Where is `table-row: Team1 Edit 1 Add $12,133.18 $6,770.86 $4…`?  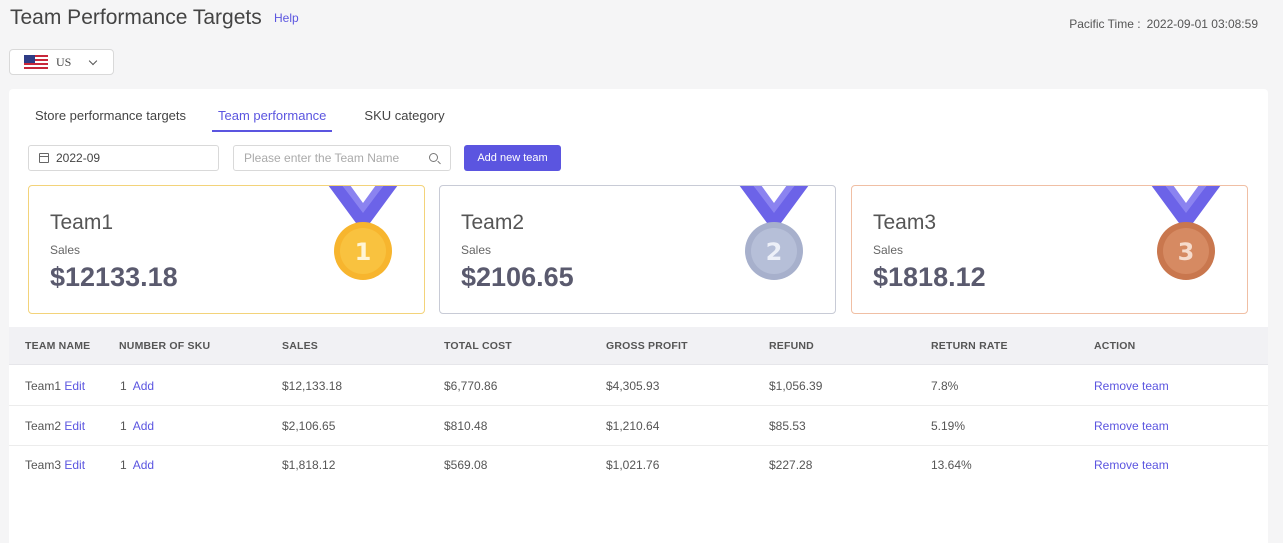 table-row: Team1 Edit 1 Add $12,133.18 $6,770.86 $4… is located at coordinates (638, 386).